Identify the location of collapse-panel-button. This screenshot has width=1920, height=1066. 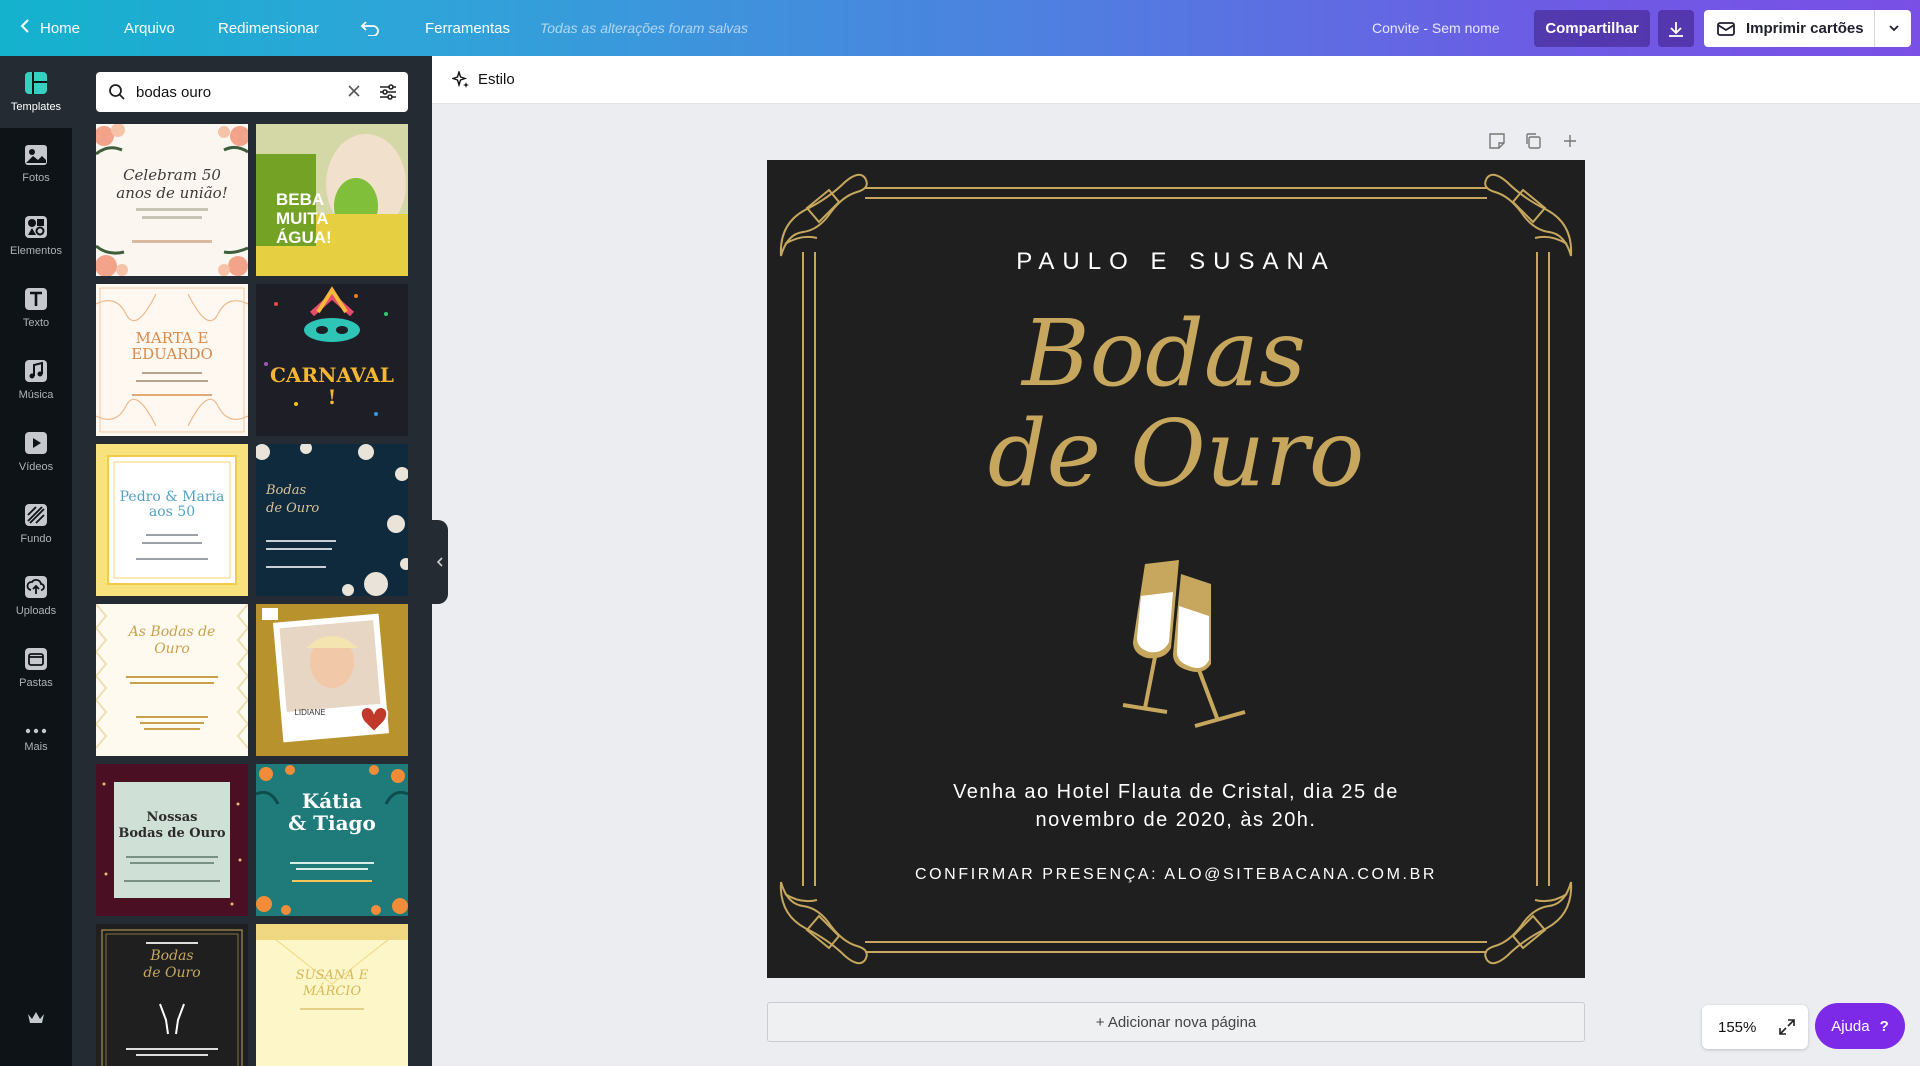
(440, 562).